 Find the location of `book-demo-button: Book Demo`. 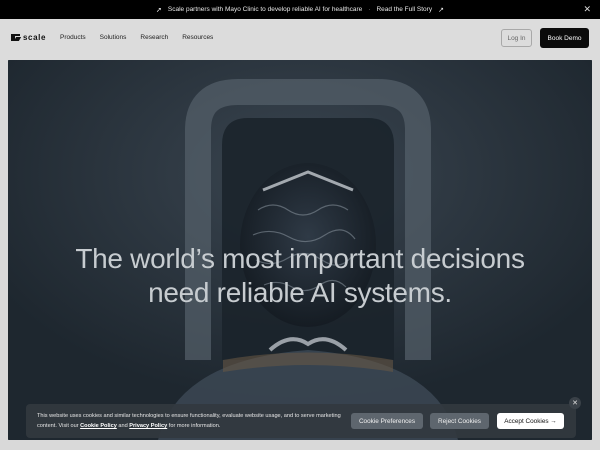

book-demo-button: Book Demo is located at coordinates (564, 38).